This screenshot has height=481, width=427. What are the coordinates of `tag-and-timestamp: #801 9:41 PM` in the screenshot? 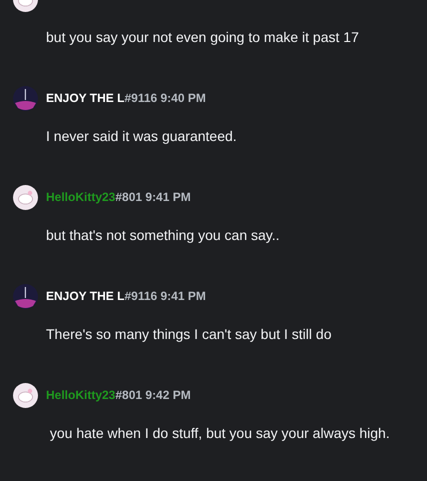 It's located at (153, 197).